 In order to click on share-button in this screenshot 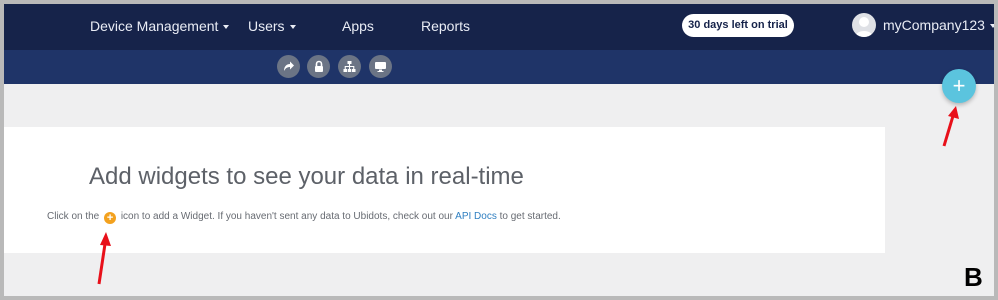, I will do `click(288, 66)`.